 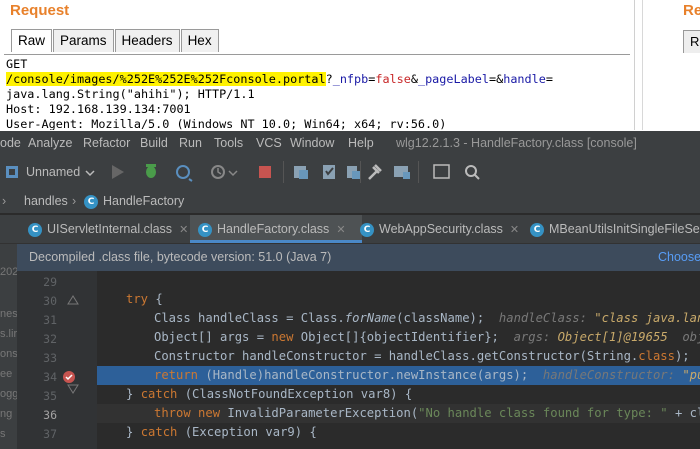 What do you see at coordinates (375, 172) in the screenshot?
I see `settings-wrench-icon` at bounding box center [375, 172].